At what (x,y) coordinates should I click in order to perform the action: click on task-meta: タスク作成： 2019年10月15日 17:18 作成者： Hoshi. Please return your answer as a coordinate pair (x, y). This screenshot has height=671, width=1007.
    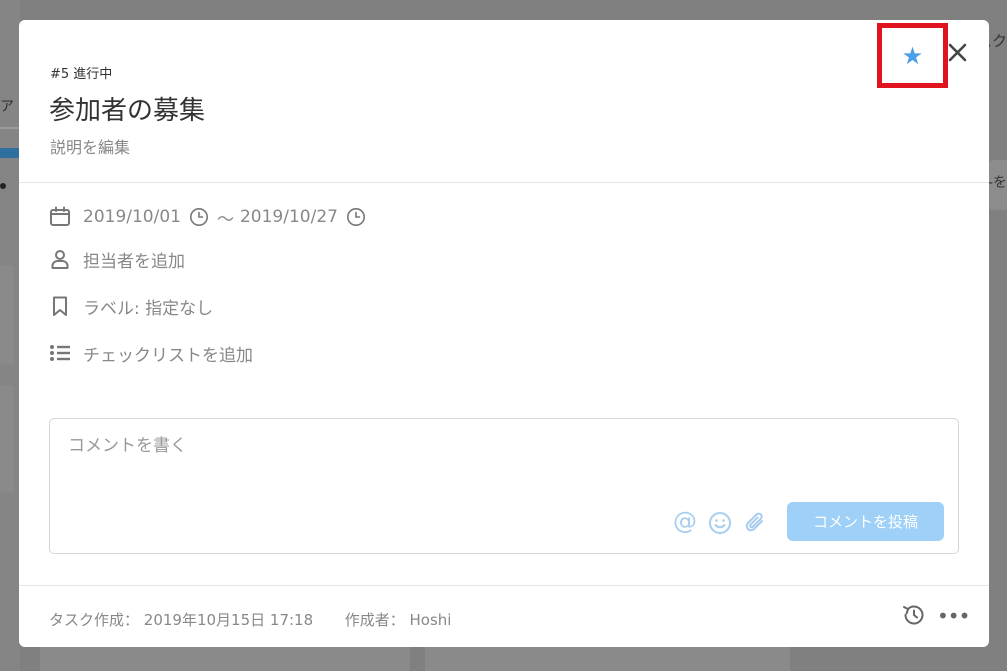
    Looking at the image, I should click on (250, 619).